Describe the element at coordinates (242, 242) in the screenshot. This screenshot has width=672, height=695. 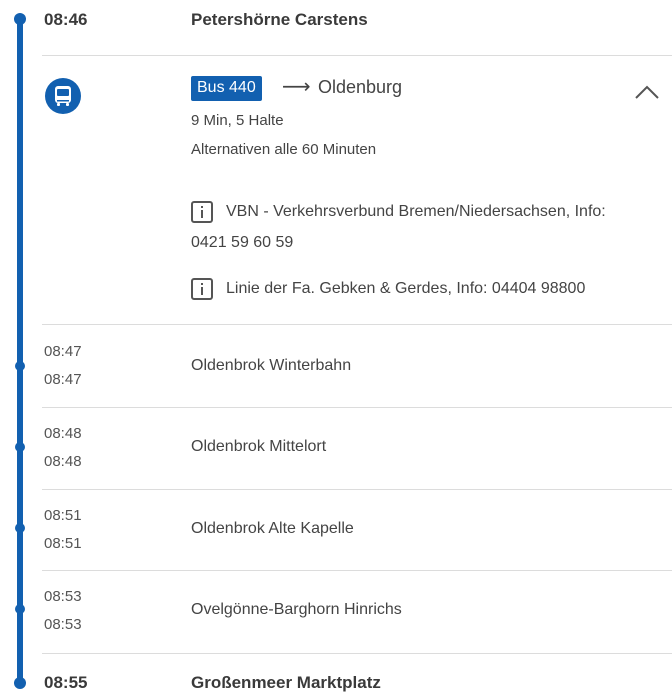
I see `note-phone: 0421 59 60 59` at that location.